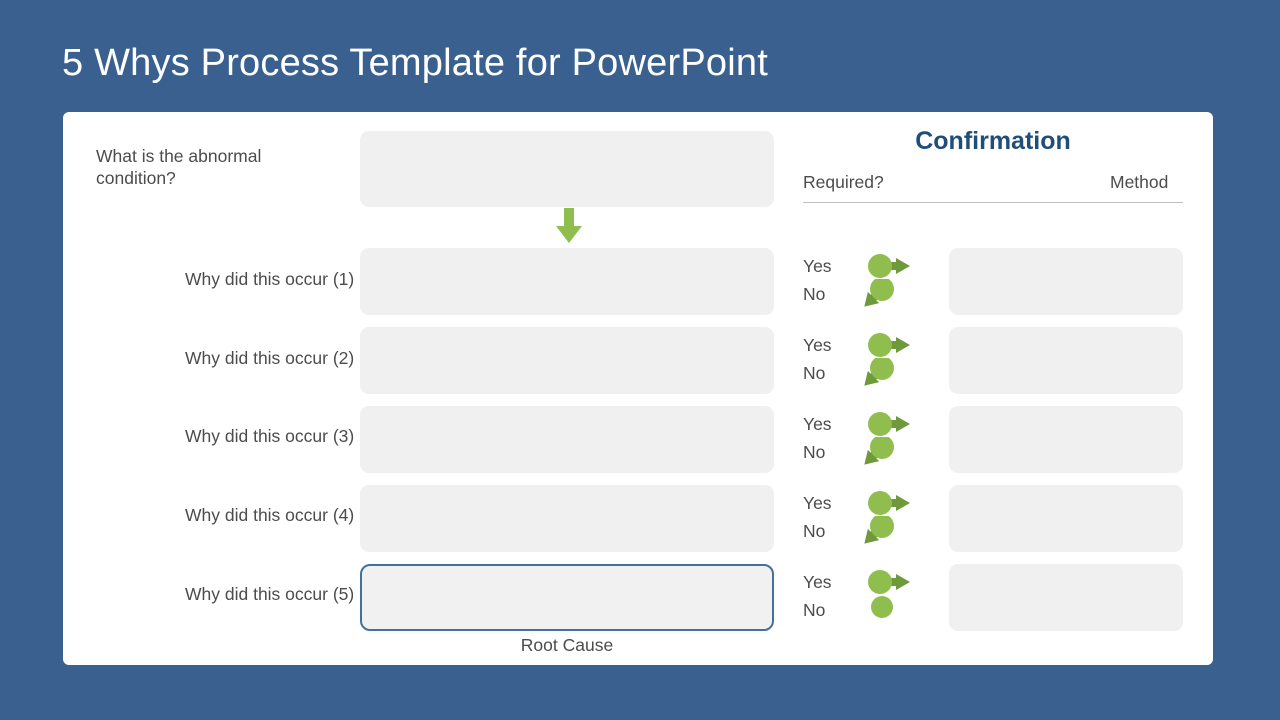 The width and height of the screenshot is (1280, 720). I want to click on label-why-3: Why did this occur (3) ?, so click(277, 436).